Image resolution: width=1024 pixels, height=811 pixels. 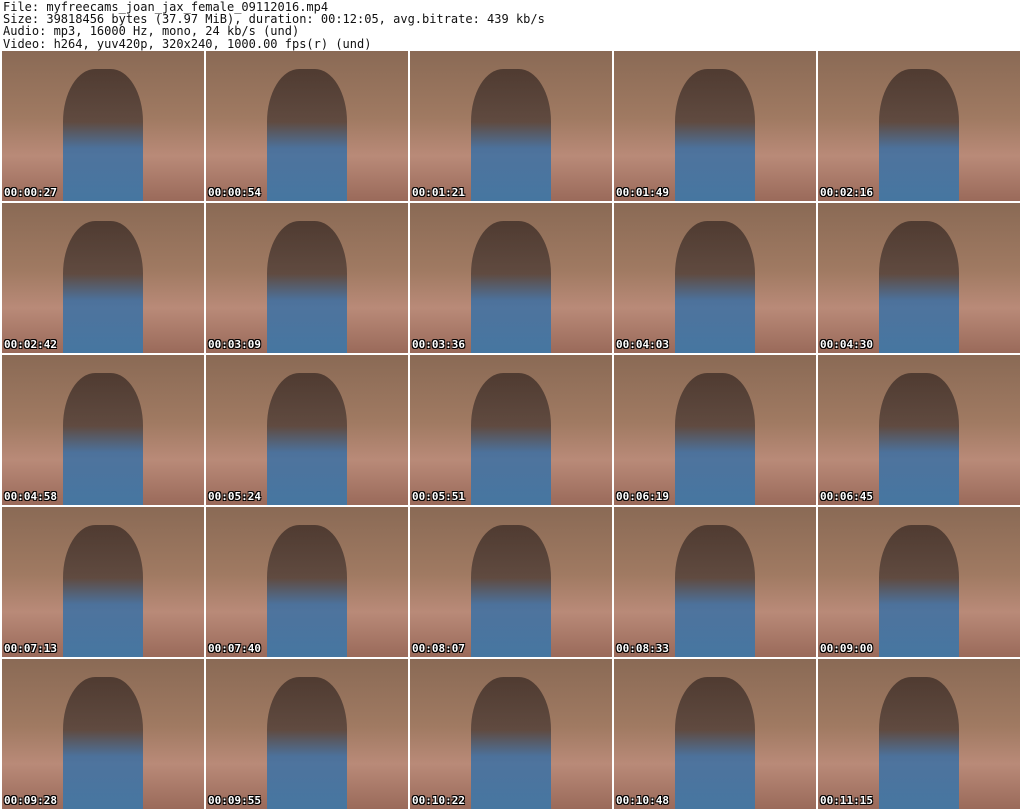 I want to click on frame-timestamp: 00:09:00, so click(x=846, y=648).